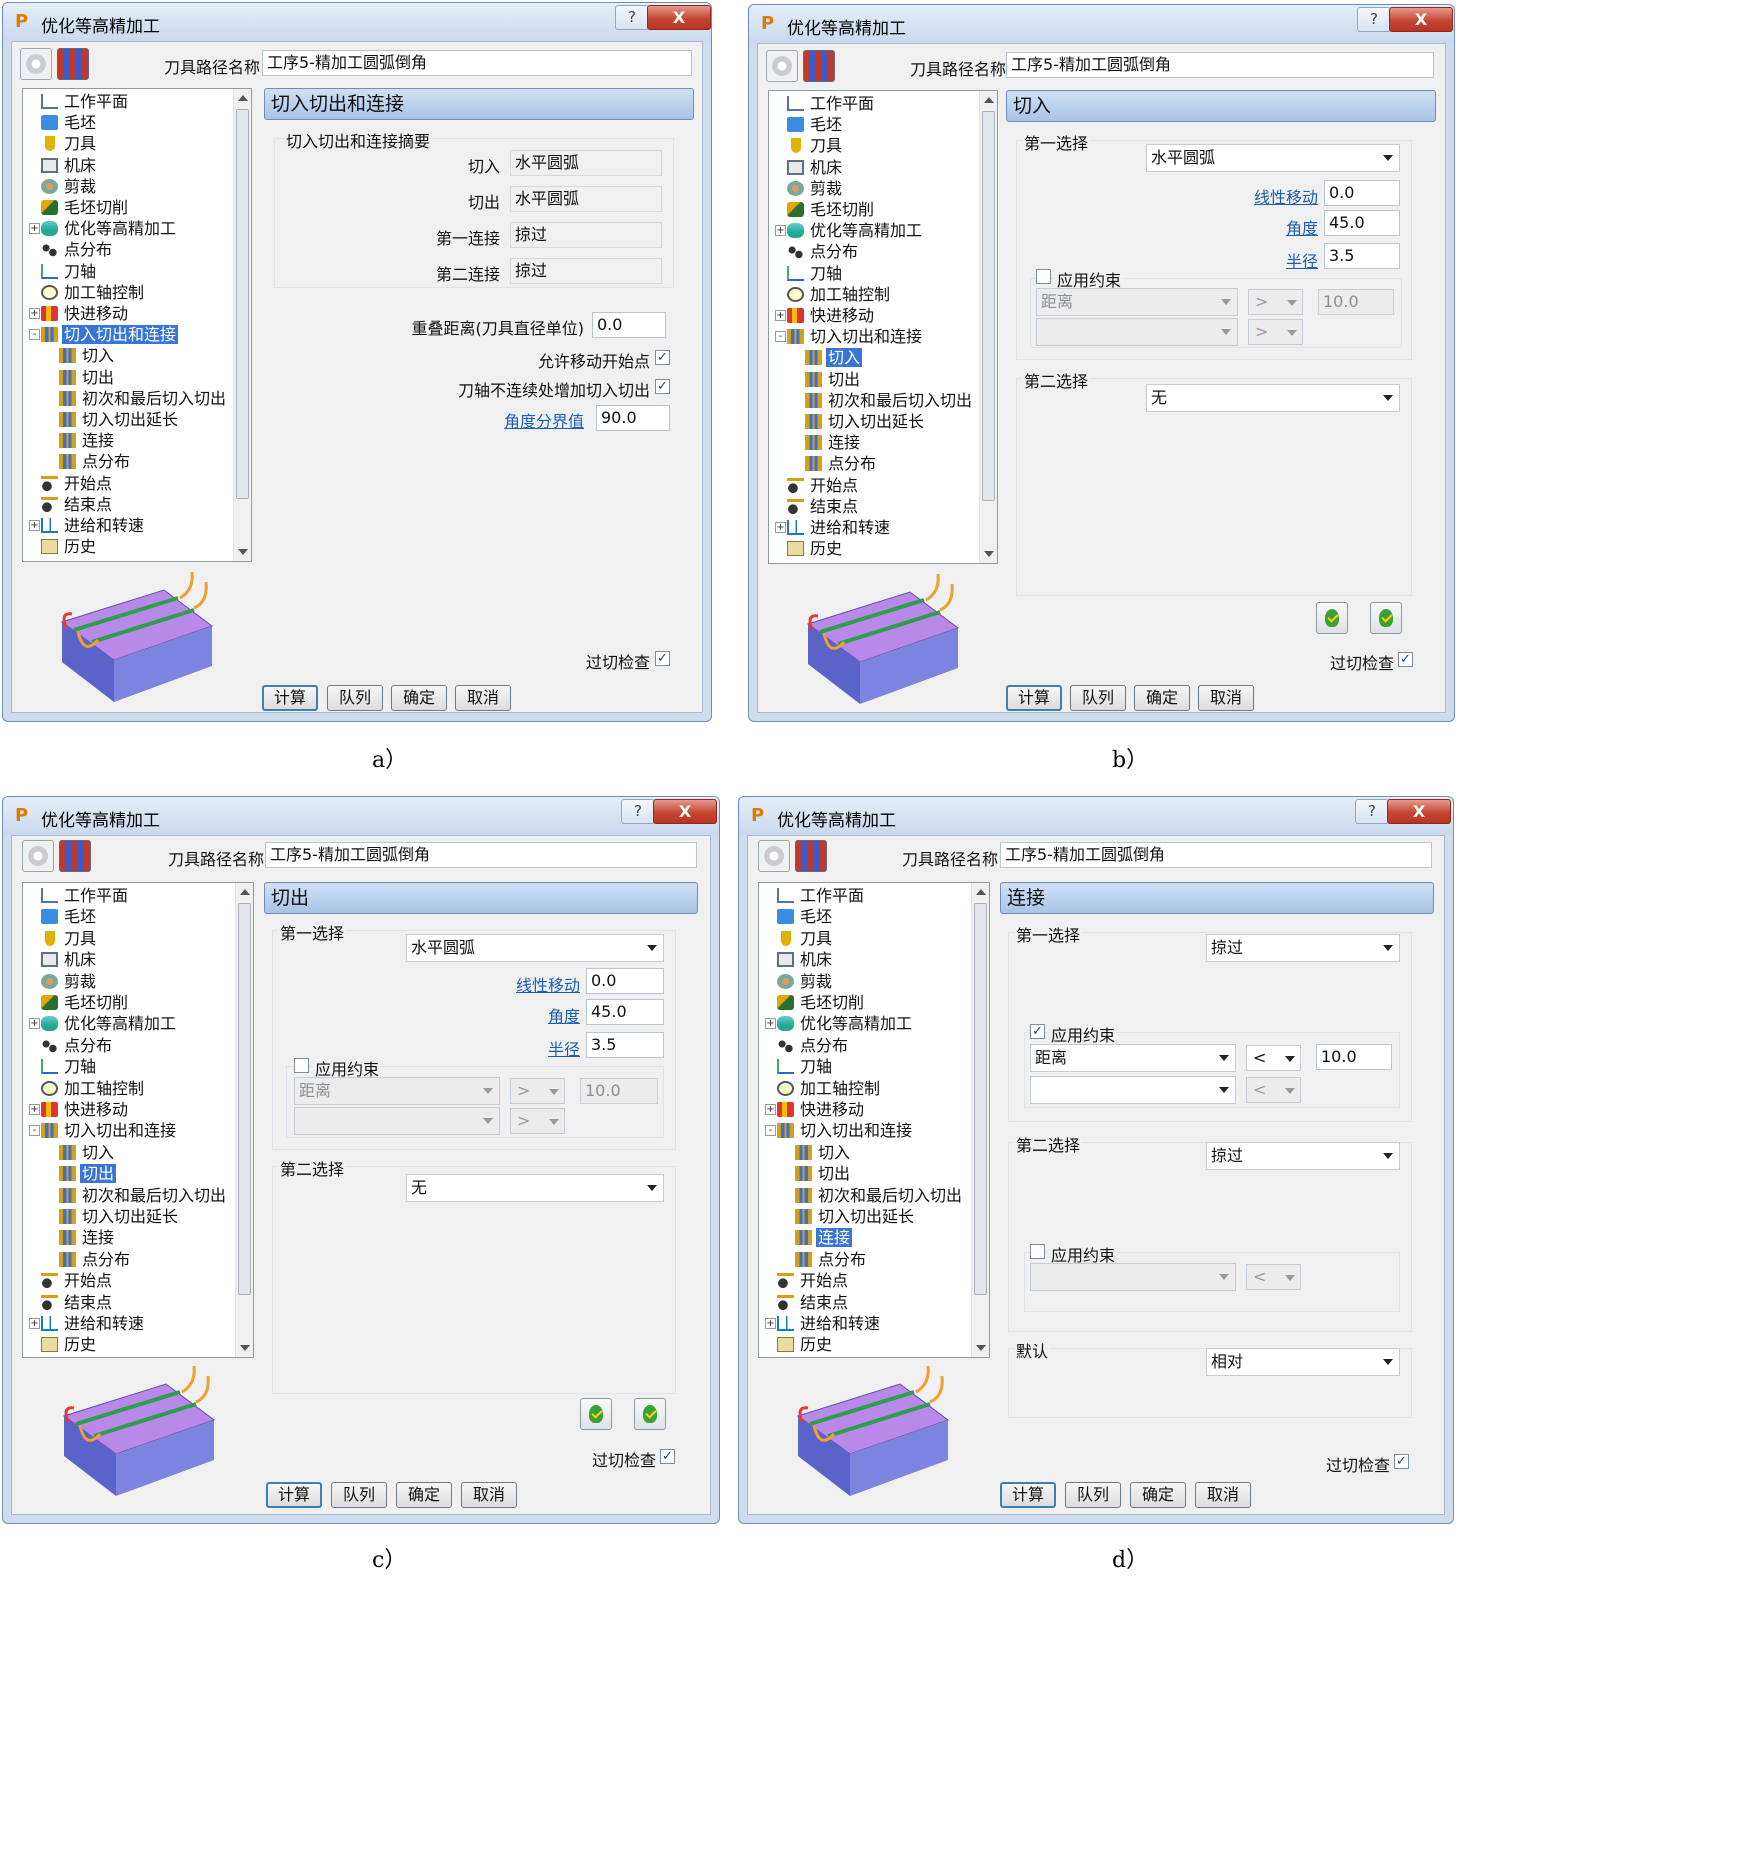 The image size is (1737, 1871). Describe the element at coordinates (650, 1414) in the screenshot. I see `copy-to-lead-in-button` at that location.